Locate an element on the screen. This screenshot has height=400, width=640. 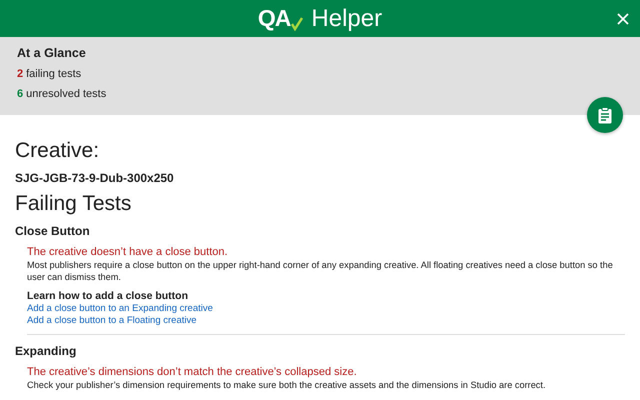
logo: QA is located at coordinates (274, 18).